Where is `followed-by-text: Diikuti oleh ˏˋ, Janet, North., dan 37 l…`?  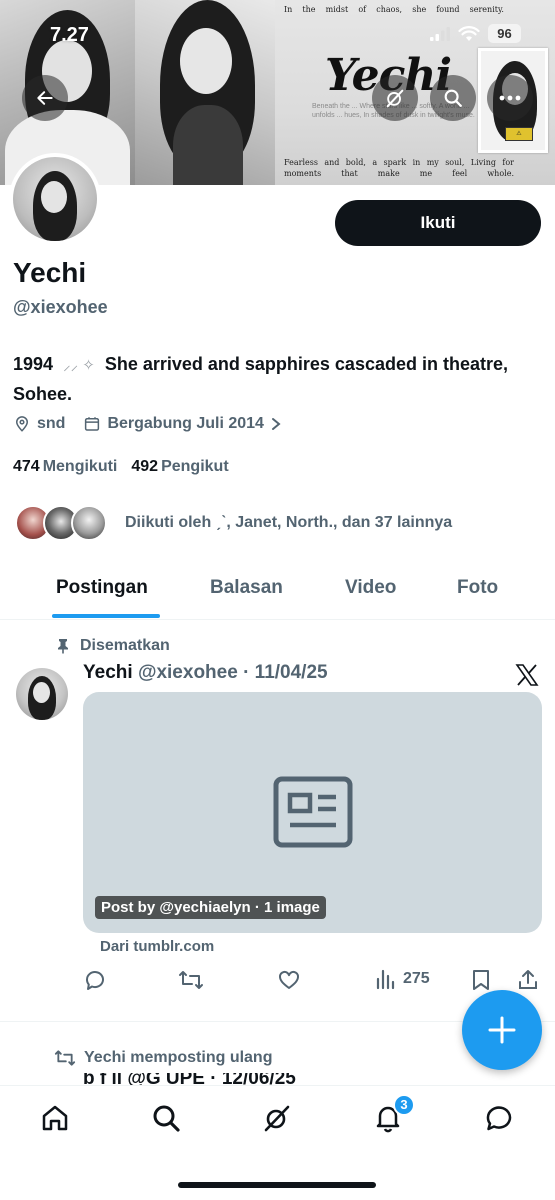 followed-by-text: Diikuti oleh ˏˋ, Janet, North., dan 37 l… is located at coordinates (289, 522).